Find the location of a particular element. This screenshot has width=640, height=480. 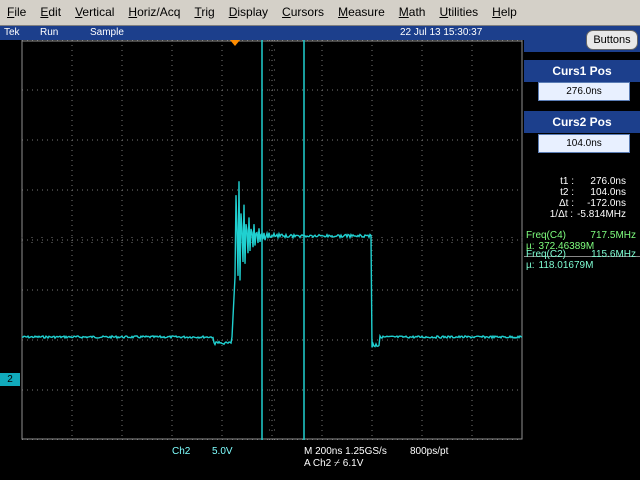

inv-dt-label: 1/Δt : is located at coordinates (561, 214).